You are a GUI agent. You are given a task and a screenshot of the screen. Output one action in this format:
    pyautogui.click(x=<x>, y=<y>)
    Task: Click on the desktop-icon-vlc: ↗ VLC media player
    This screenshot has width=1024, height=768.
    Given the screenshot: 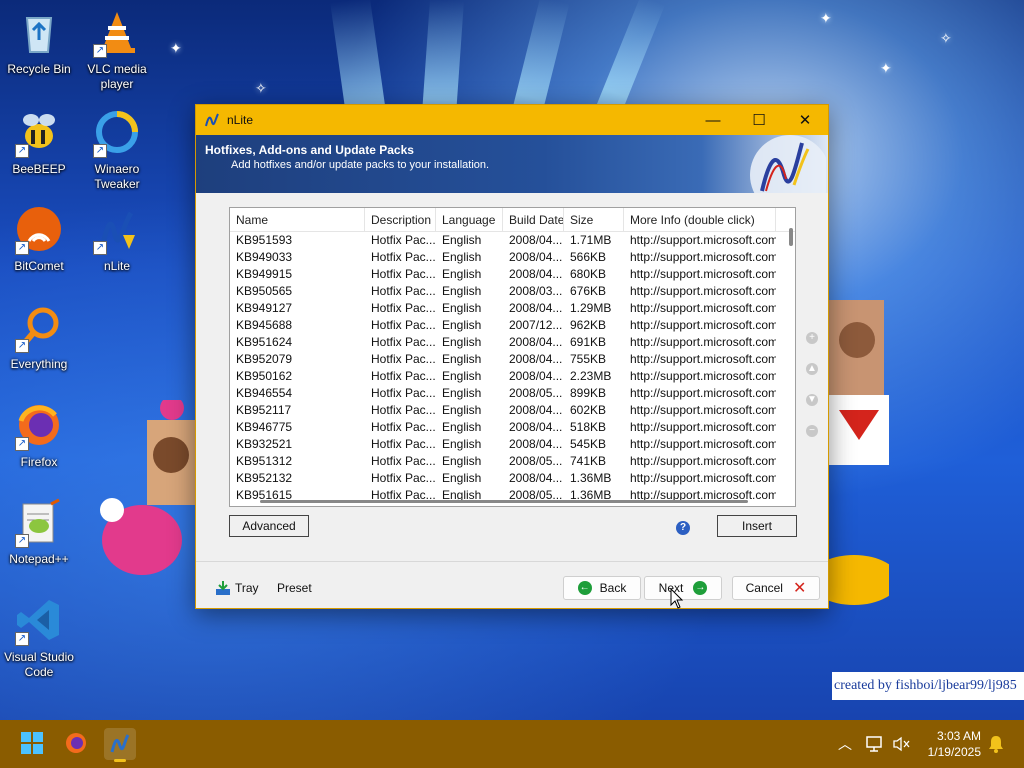 What is the action you would take?
    pyautogui.click(x=117, y=50)
    